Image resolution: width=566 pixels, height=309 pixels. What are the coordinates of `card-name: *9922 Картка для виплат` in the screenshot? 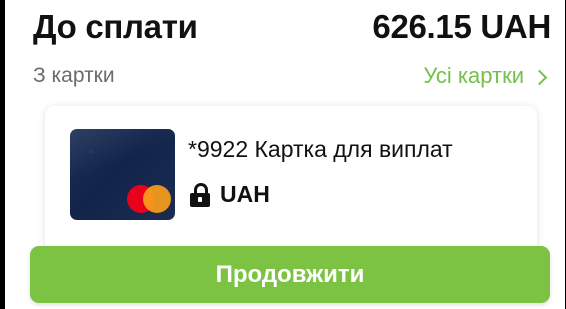 It's located at (320, 149).